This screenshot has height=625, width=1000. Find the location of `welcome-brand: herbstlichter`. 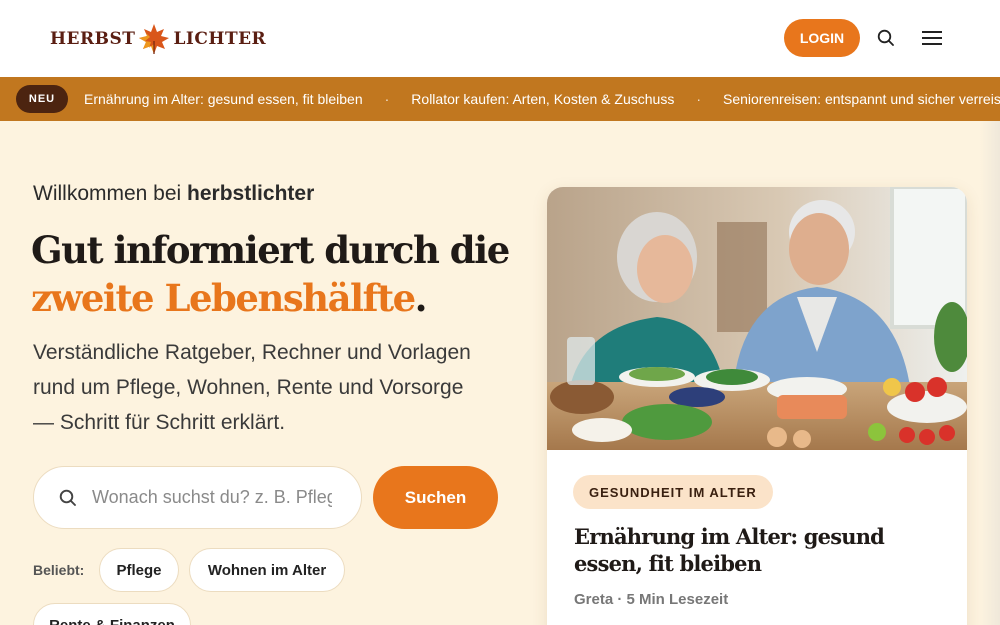

welcome-brand: herbstlichter is located at coordinates (251, 193).